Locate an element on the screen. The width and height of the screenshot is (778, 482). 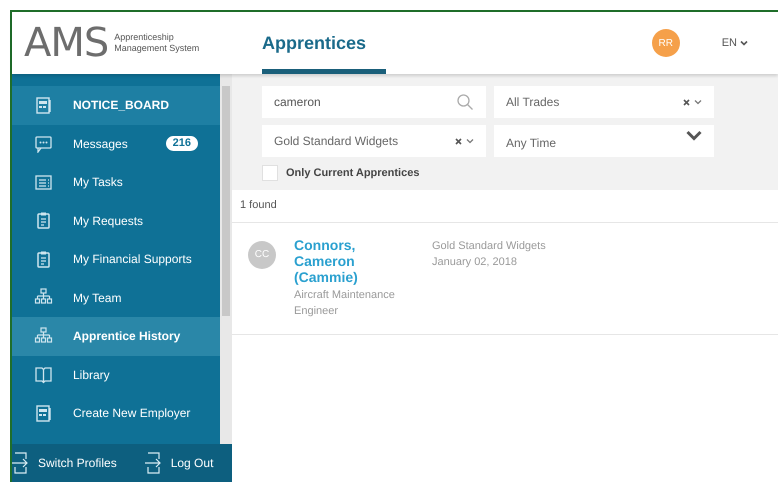
scrollbar is located at coordinates (226, 259).